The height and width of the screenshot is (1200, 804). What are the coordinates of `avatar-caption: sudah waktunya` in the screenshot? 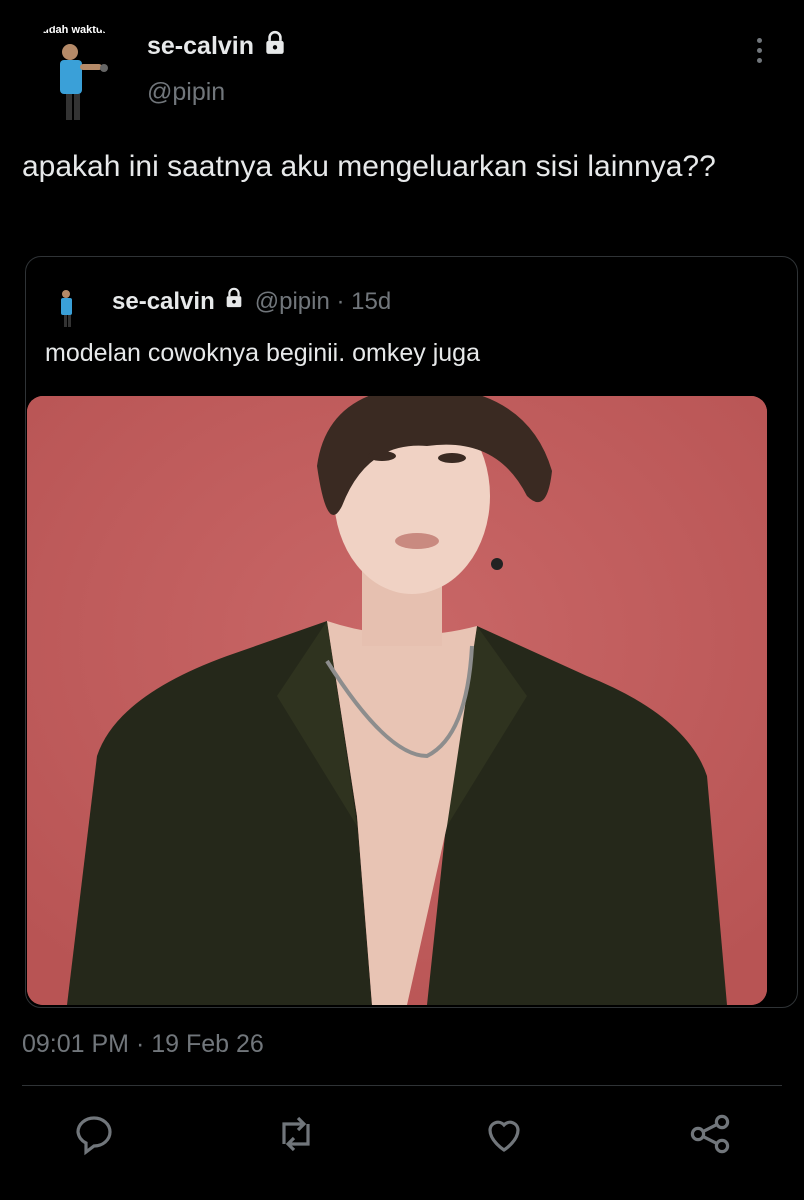 It's located at (79, 30).